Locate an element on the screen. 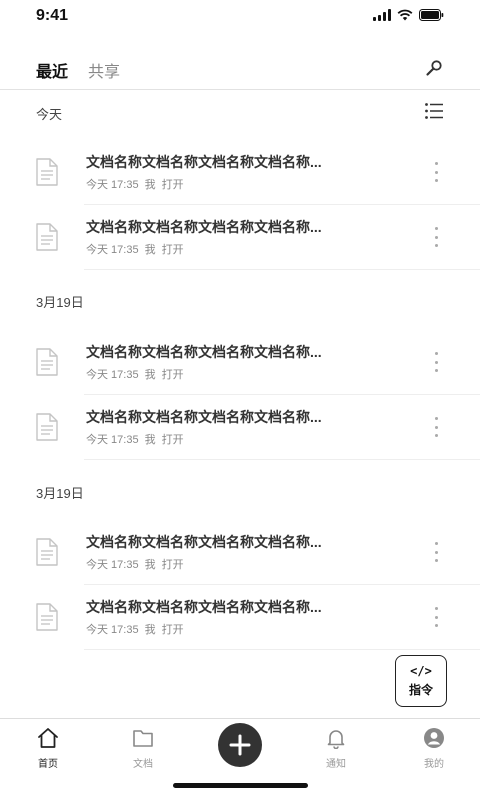  plus-icon is located at coordinates (240, 745).